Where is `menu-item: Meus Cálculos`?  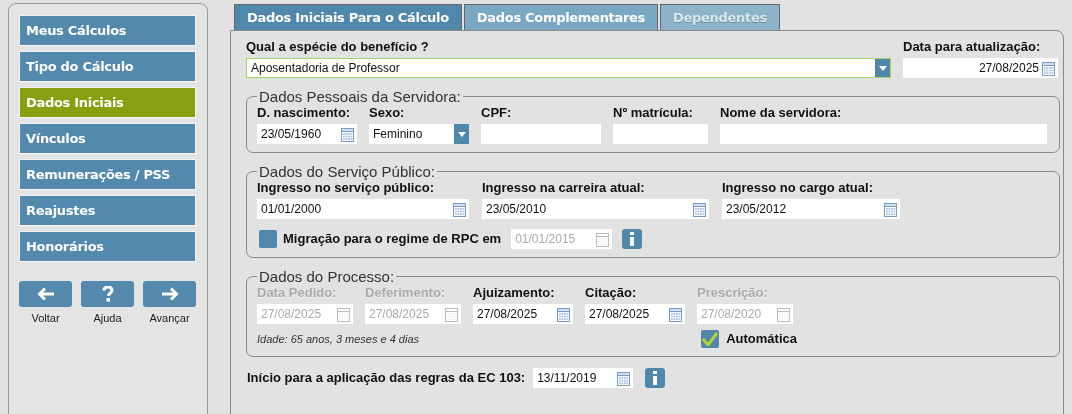 menu-item: Meus Cálculos is located at coordinates (107, 30).